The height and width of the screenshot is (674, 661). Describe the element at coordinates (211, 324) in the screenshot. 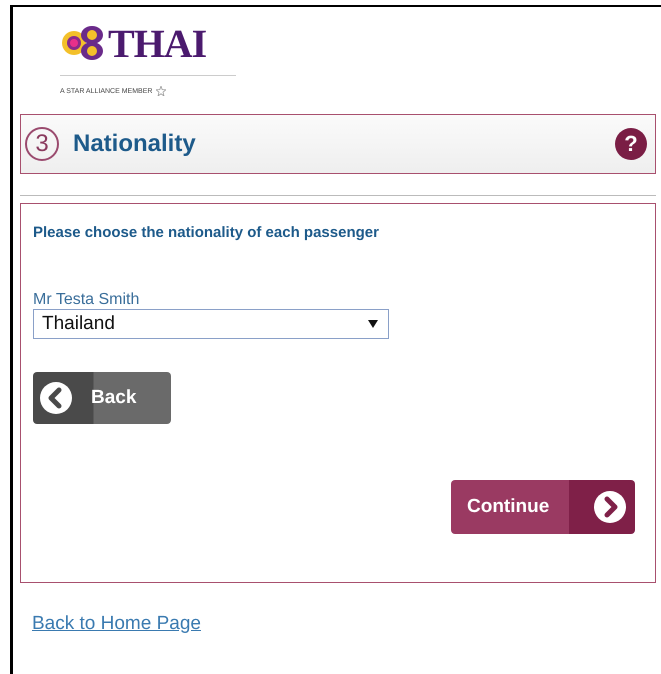

I see `nationality-select: Thailand` at that location.